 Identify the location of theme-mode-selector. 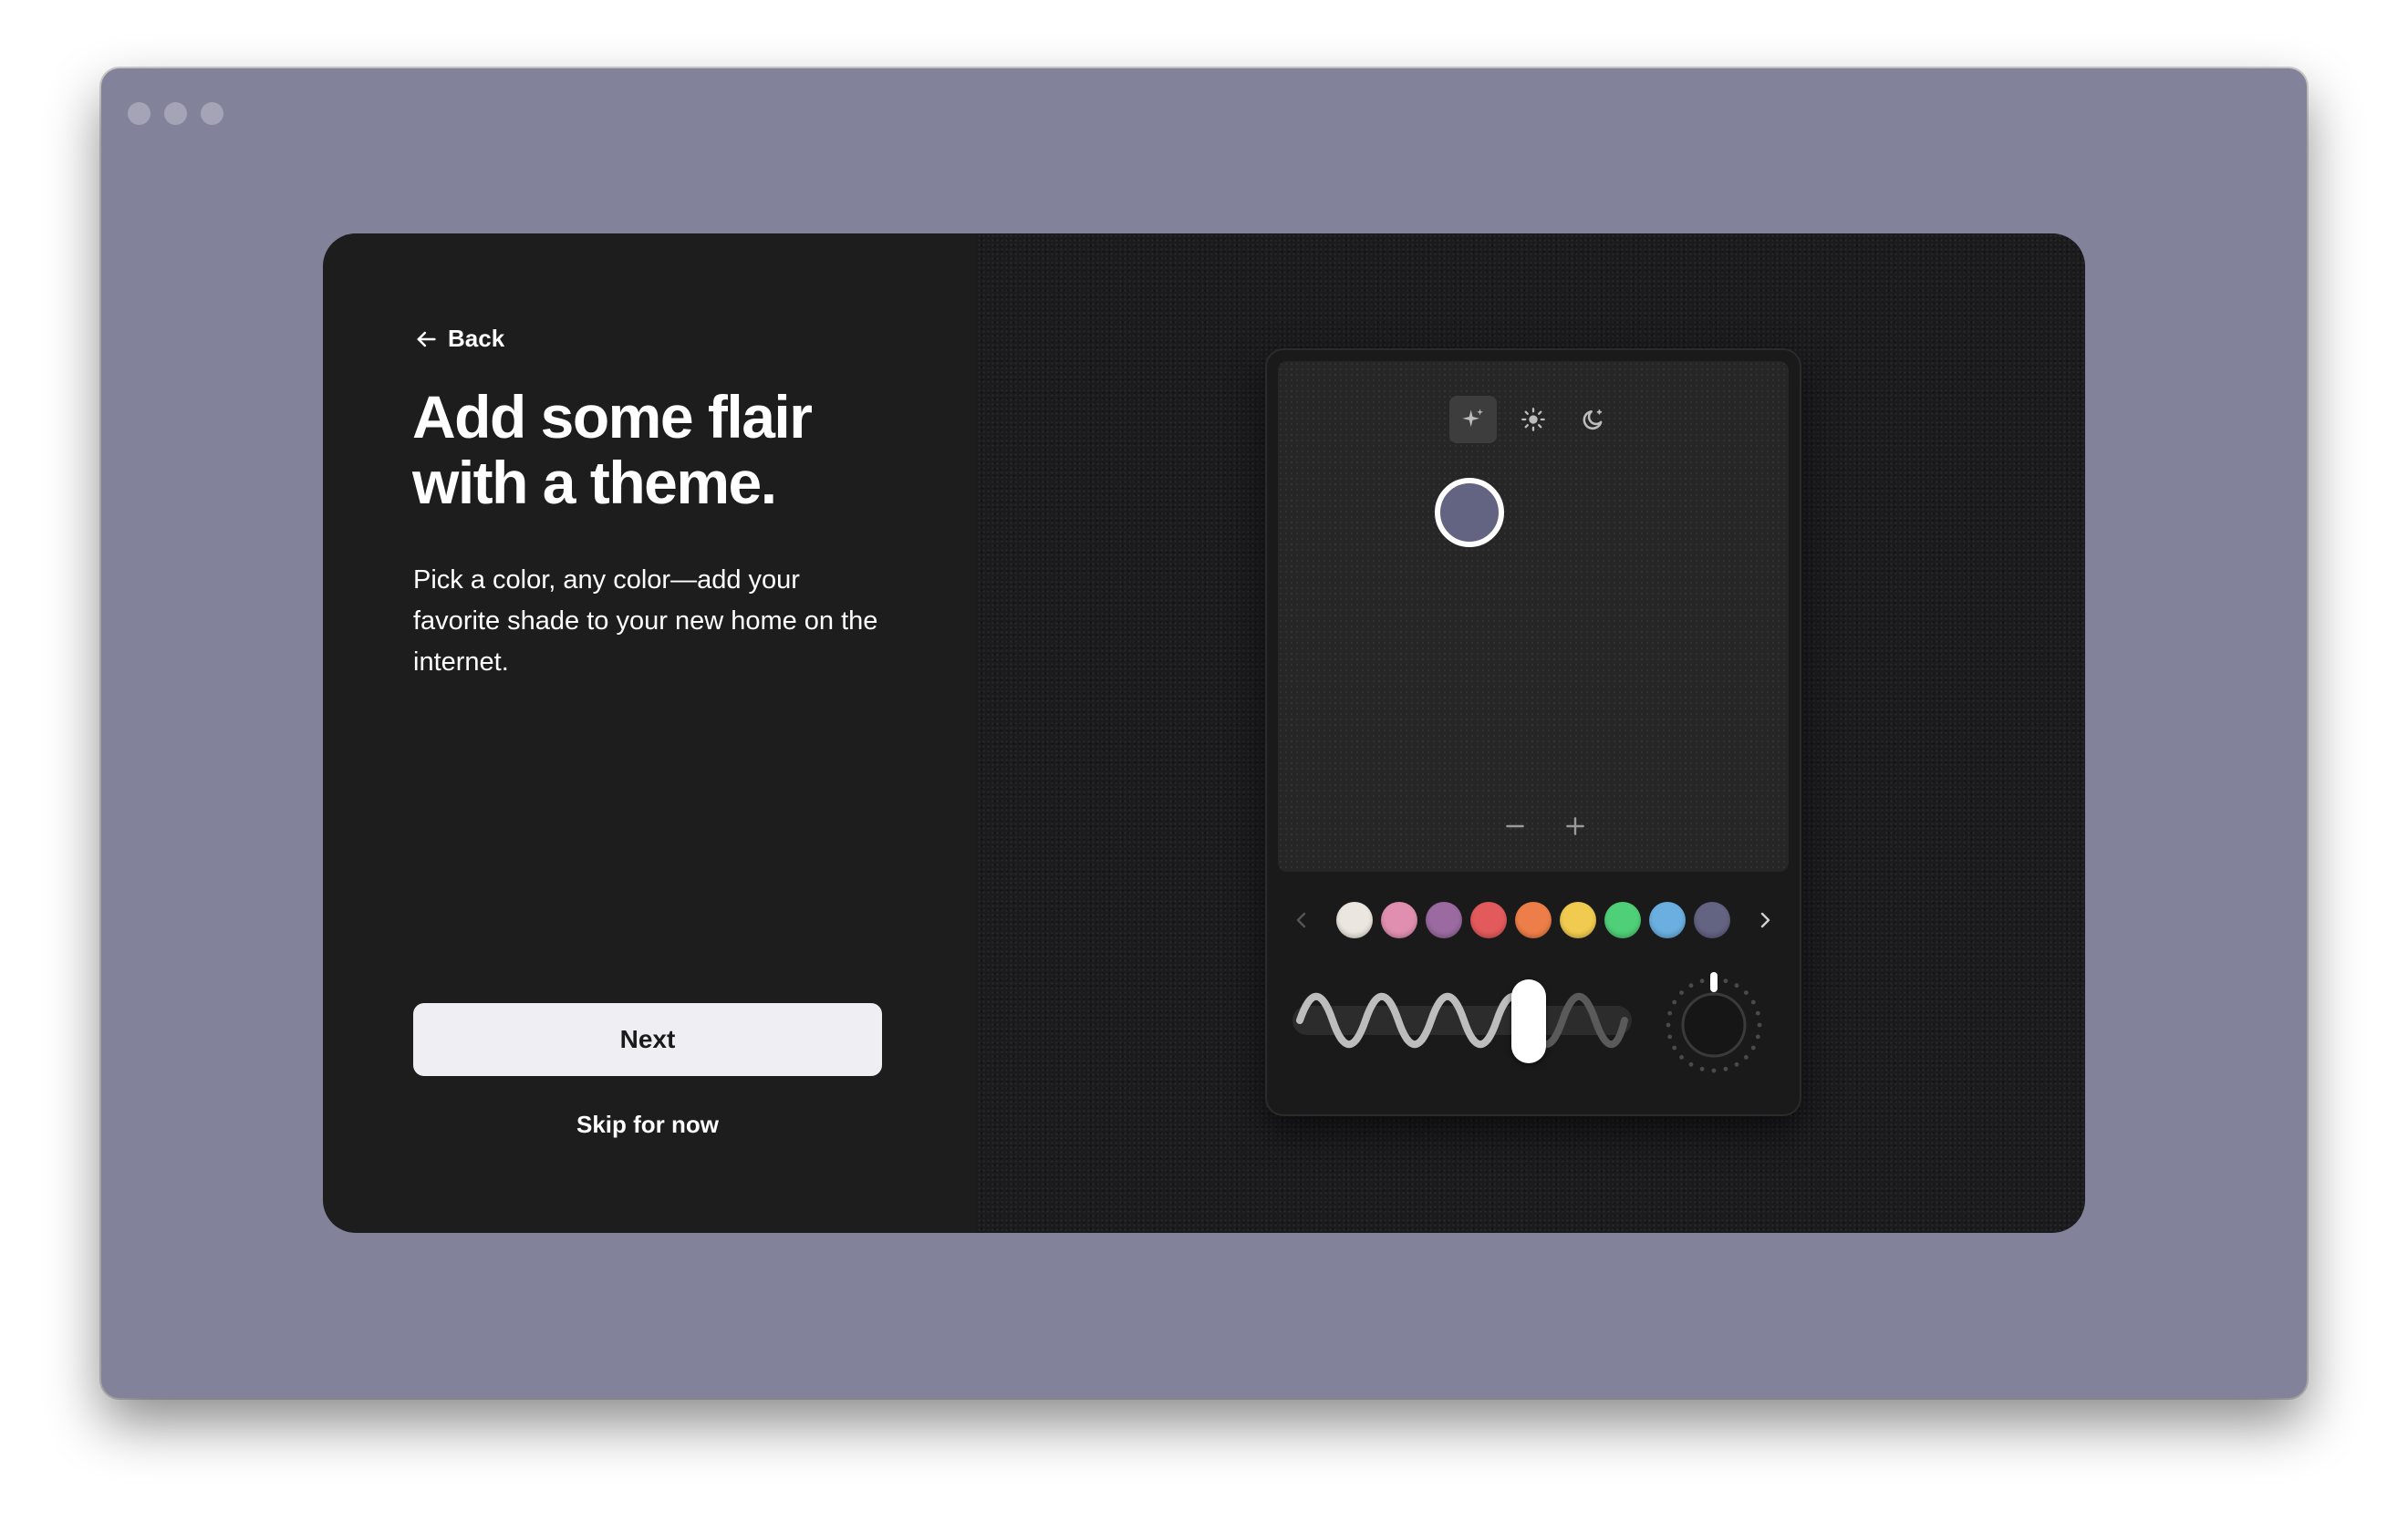
(1533, 419).